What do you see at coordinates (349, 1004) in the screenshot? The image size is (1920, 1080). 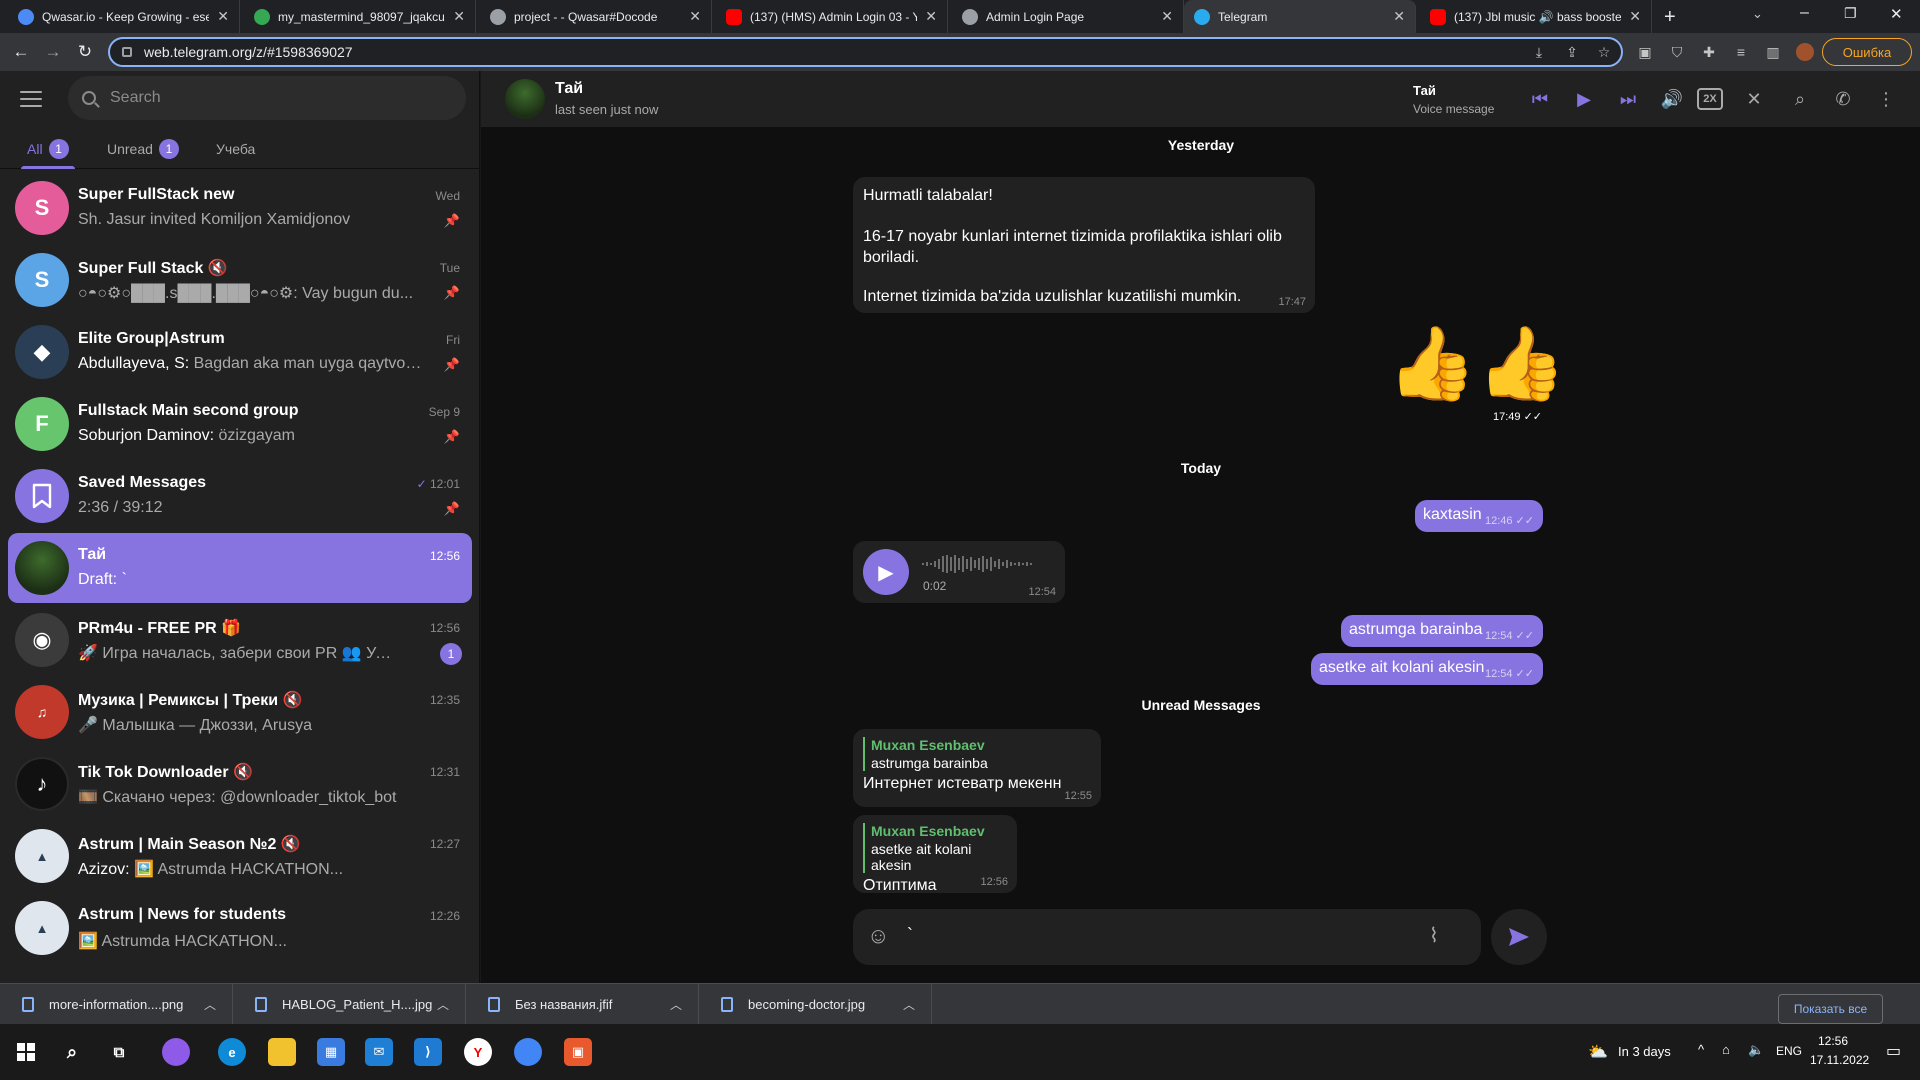 I see `download-item: HABLOG_Patient_H....jpg ︿` at bounding box center [349, 1004].